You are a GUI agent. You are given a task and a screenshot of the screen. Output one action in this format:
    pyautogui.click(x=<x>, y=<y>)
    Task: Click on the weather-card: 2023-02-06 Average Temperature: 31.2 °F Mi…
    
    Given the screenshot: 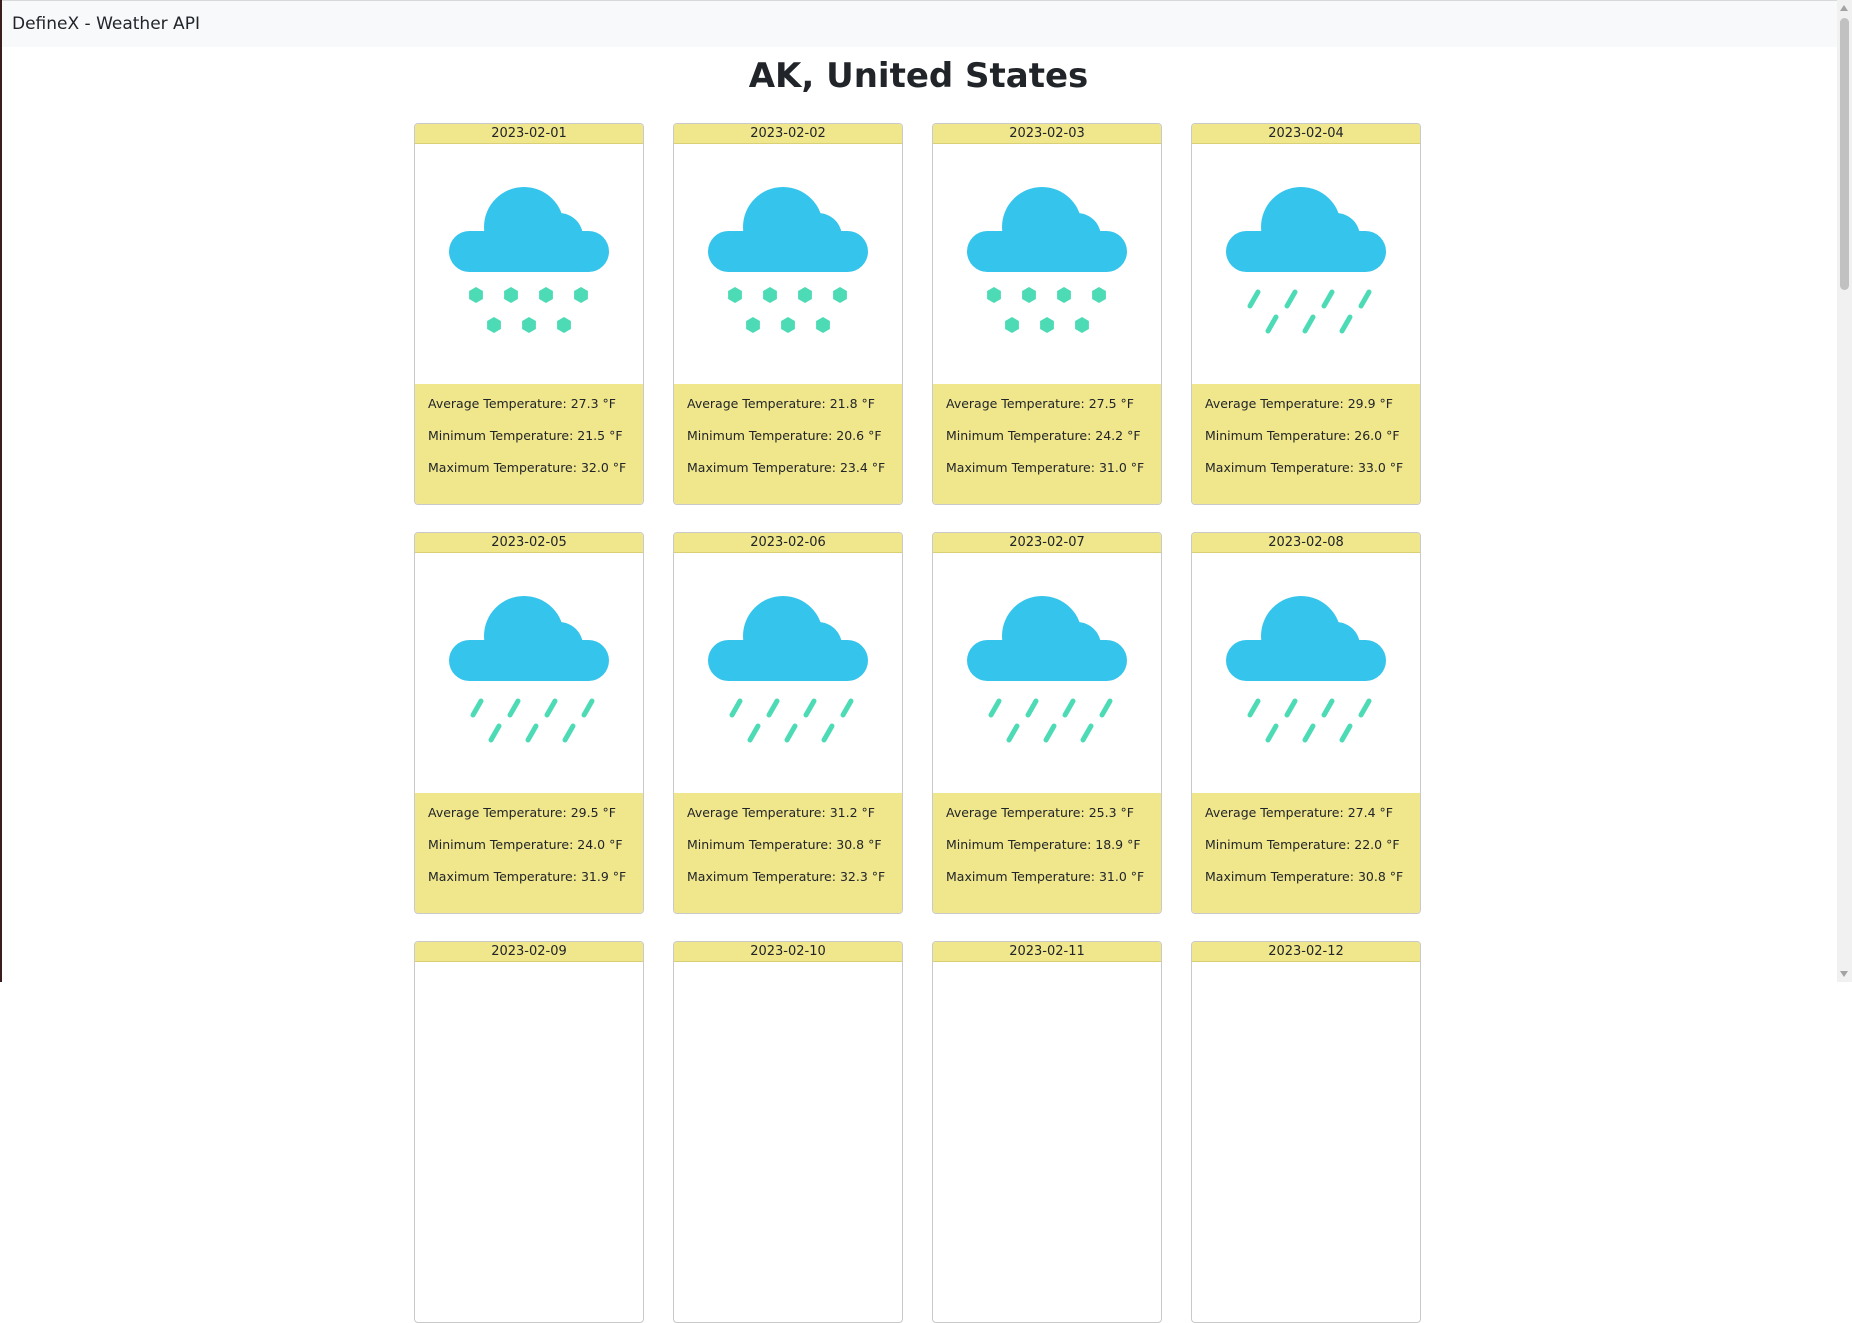 What is the action you would take?
    pyautogui.click(x=788, y=723)
    